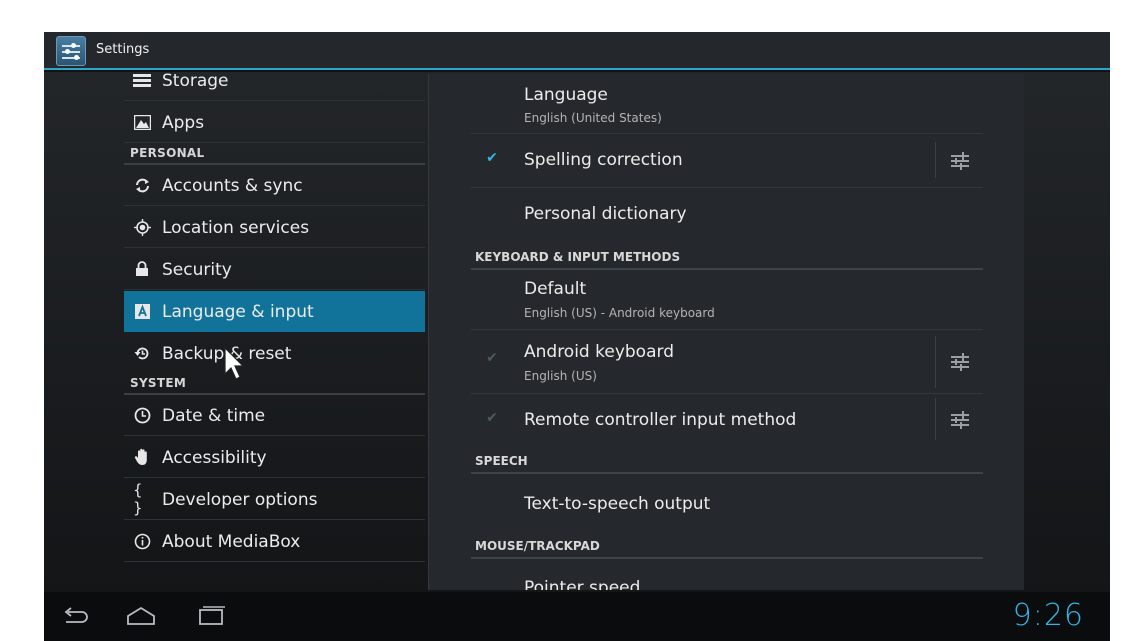  What do you see at coordinates (727, 161) in the screenshot?
I see `pref-spelling-correction: ✔ Spelling correction` at bounding box center [727, 161].